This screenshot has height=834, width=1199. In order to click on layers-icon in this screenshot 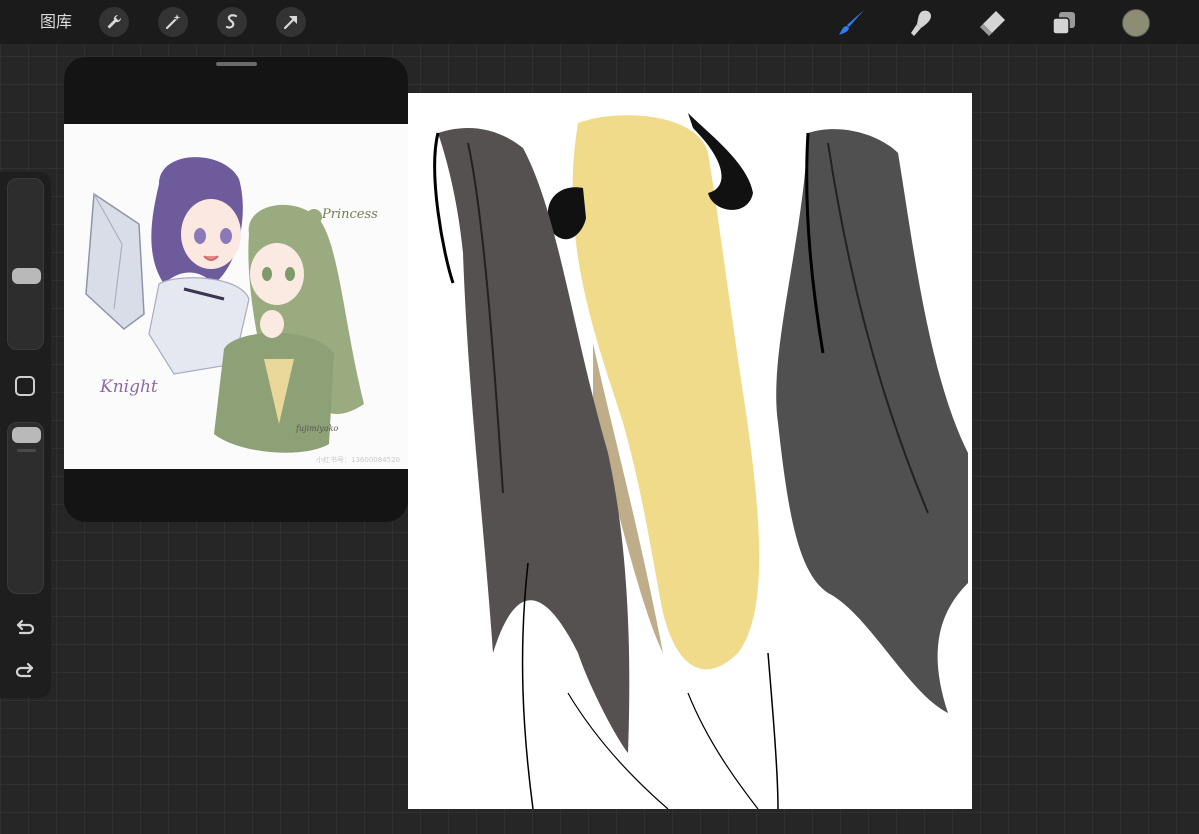, I will do `click(1063, 23)`.